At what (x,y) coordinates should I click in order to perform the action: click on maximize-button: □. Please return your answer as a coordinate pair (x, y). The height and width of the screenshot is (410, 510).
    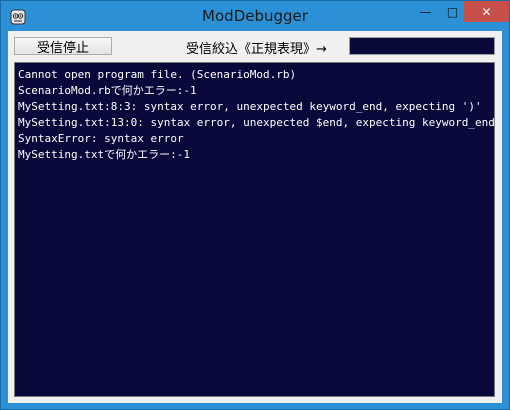
    Looking at the image, I should click on (452, 11).